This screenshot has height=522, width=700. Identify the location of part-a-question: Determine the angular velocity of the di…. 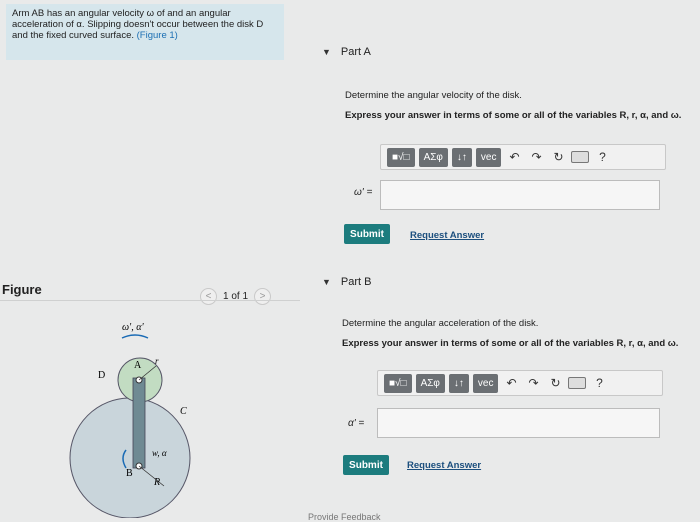
(433, 95).